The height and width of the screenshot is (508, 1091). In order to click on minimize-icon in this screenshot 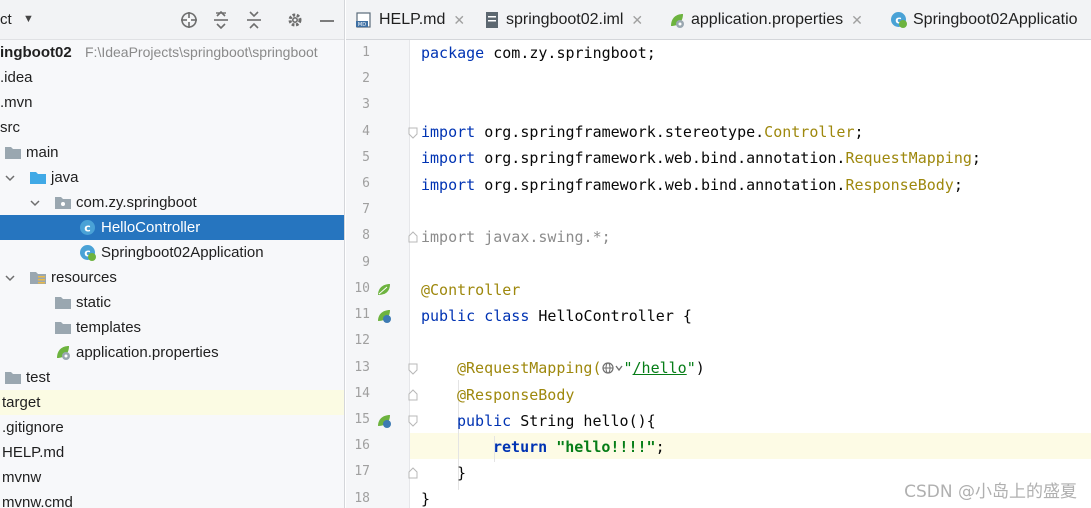, I will do `click(327, 20)`.